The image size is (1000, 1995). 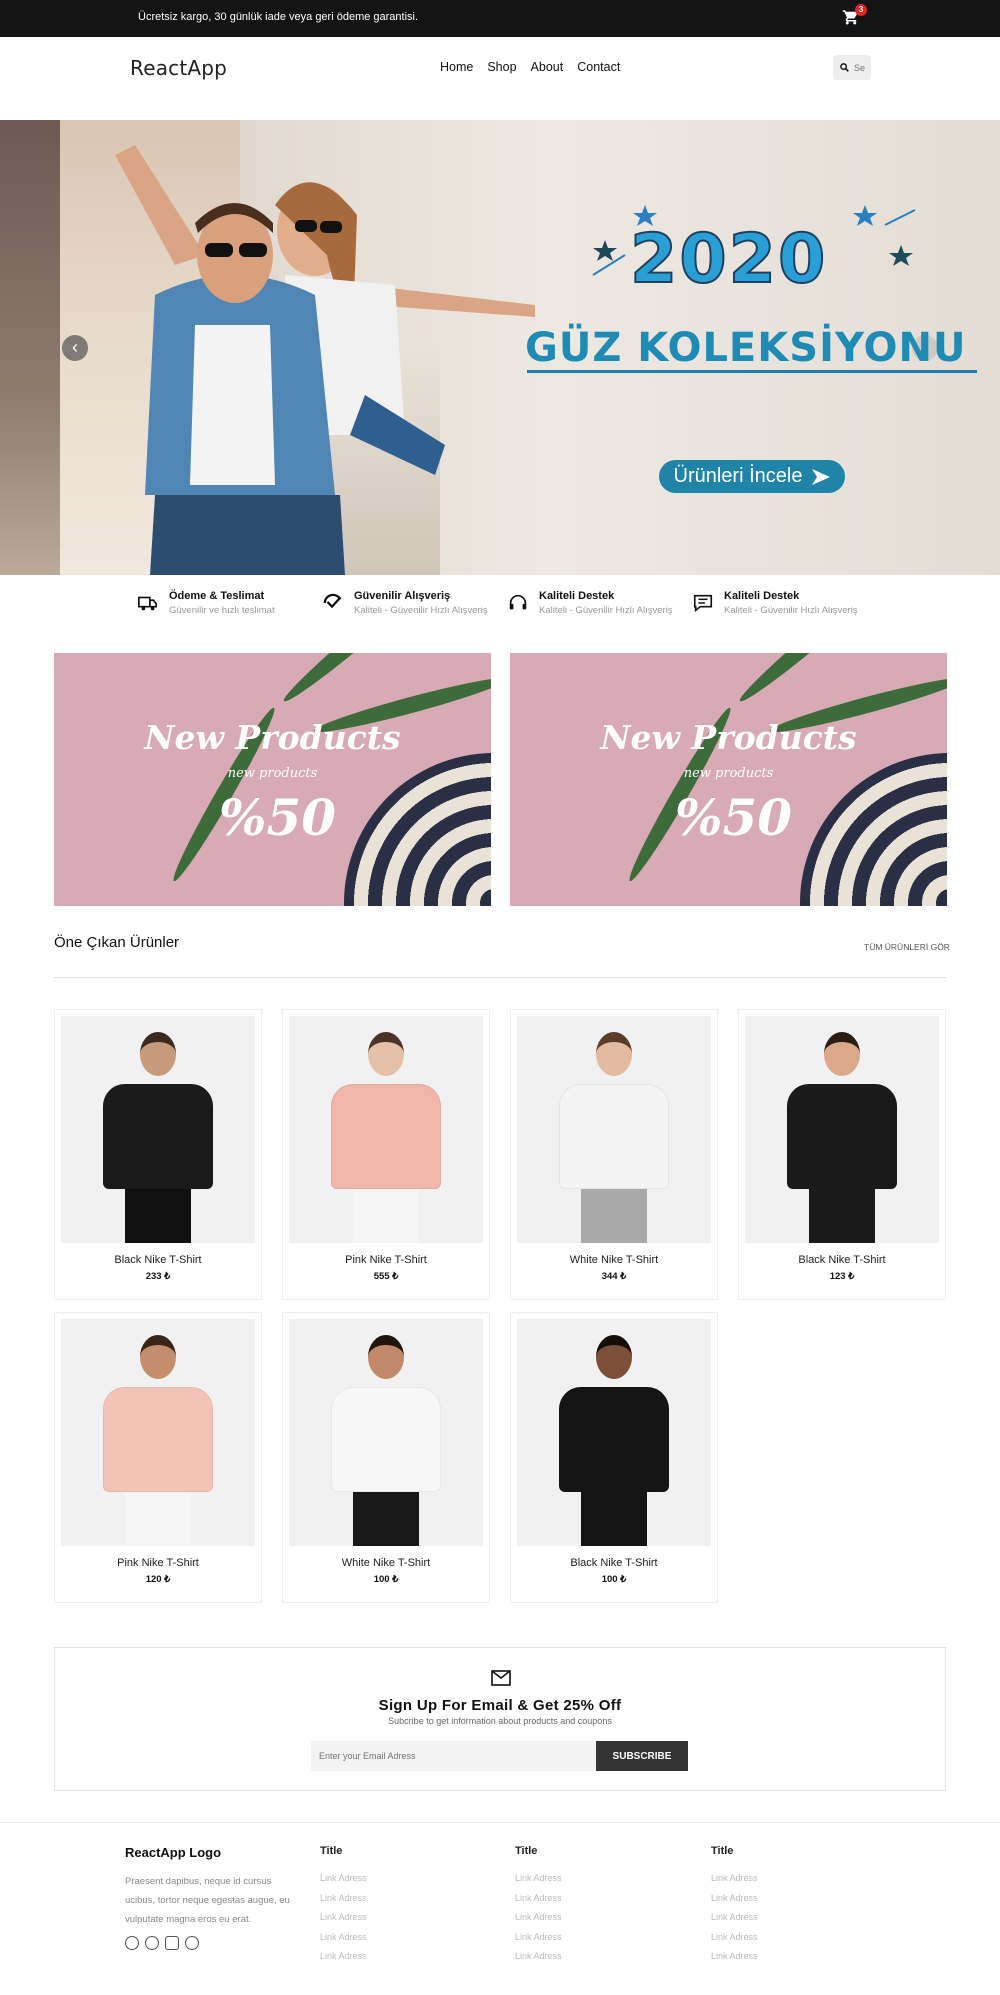 I want to click on hero-title: GÜZ KOLEKSİYONU, so click(x=746, y=348).